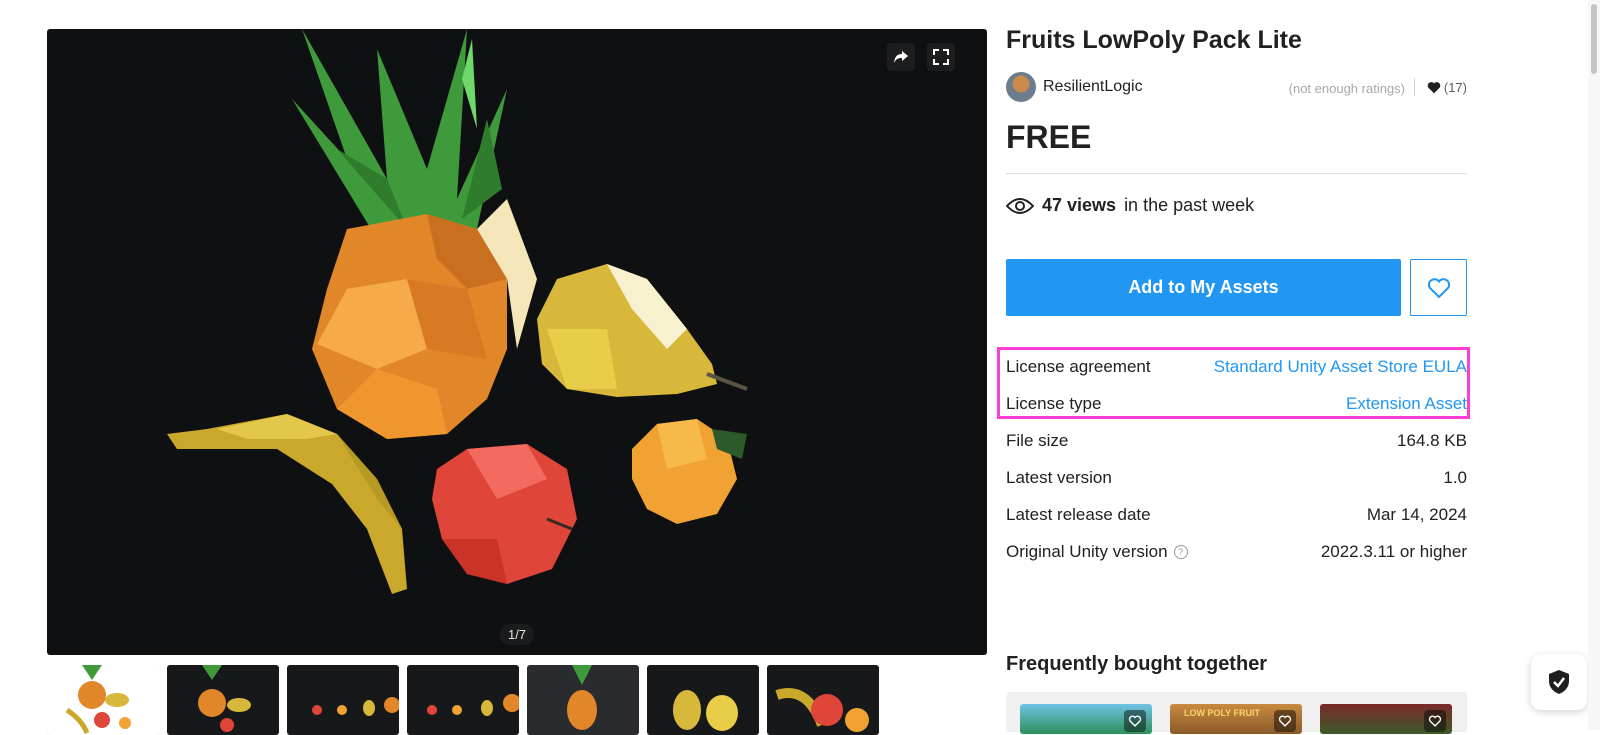  I want to click on views-info: 47 views in the past week, so click(1130, 205).